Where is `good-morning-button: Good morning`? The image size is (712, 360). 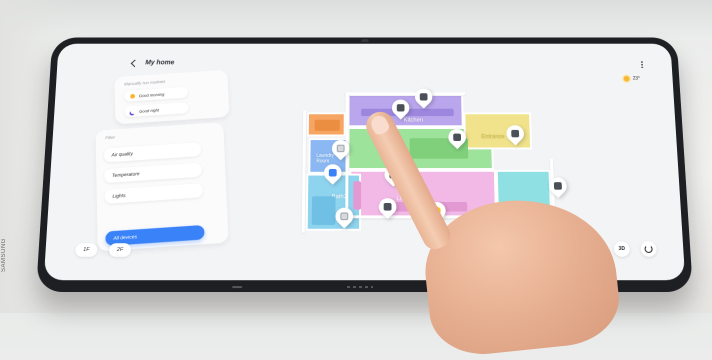 good-morning-button: Good morning is located at coordinates (156, 94).